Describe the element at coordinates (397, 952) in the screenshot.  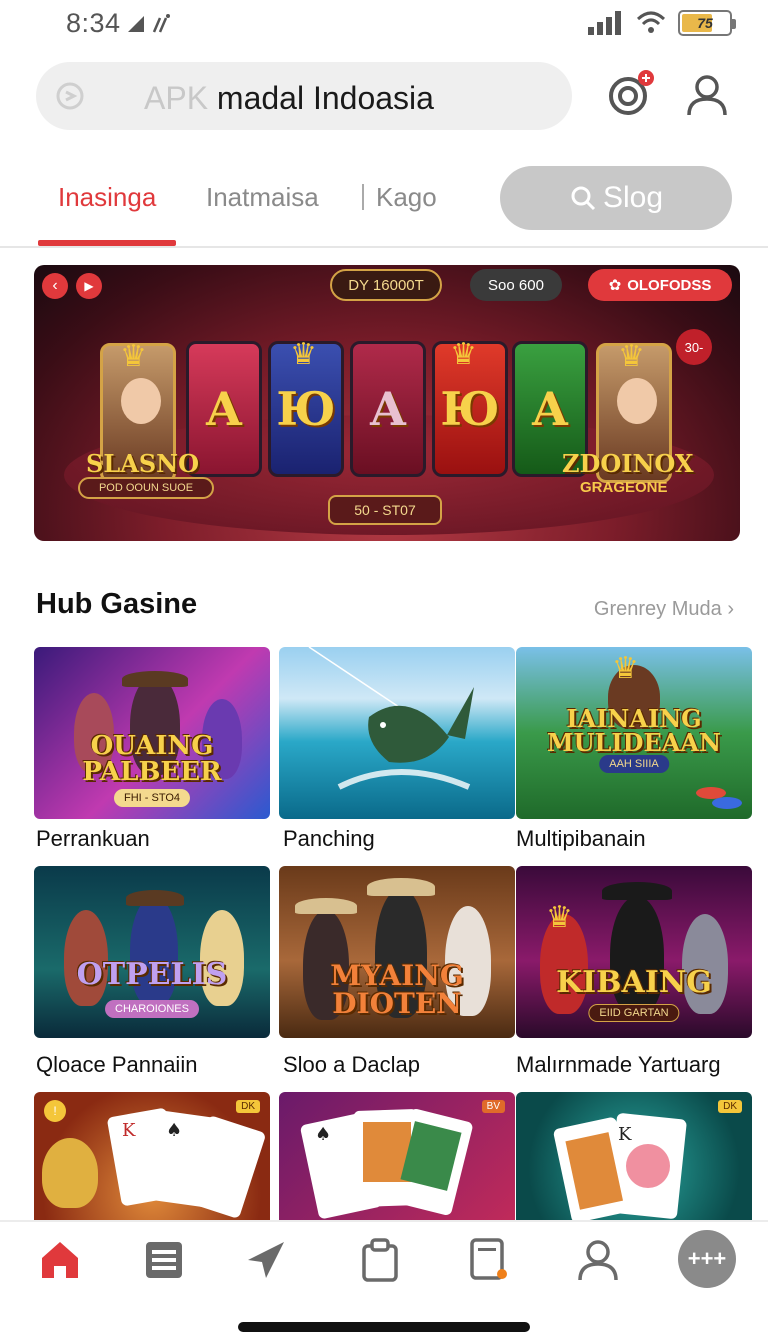
I see `game-card: MYAING DIOTEN` at that location.